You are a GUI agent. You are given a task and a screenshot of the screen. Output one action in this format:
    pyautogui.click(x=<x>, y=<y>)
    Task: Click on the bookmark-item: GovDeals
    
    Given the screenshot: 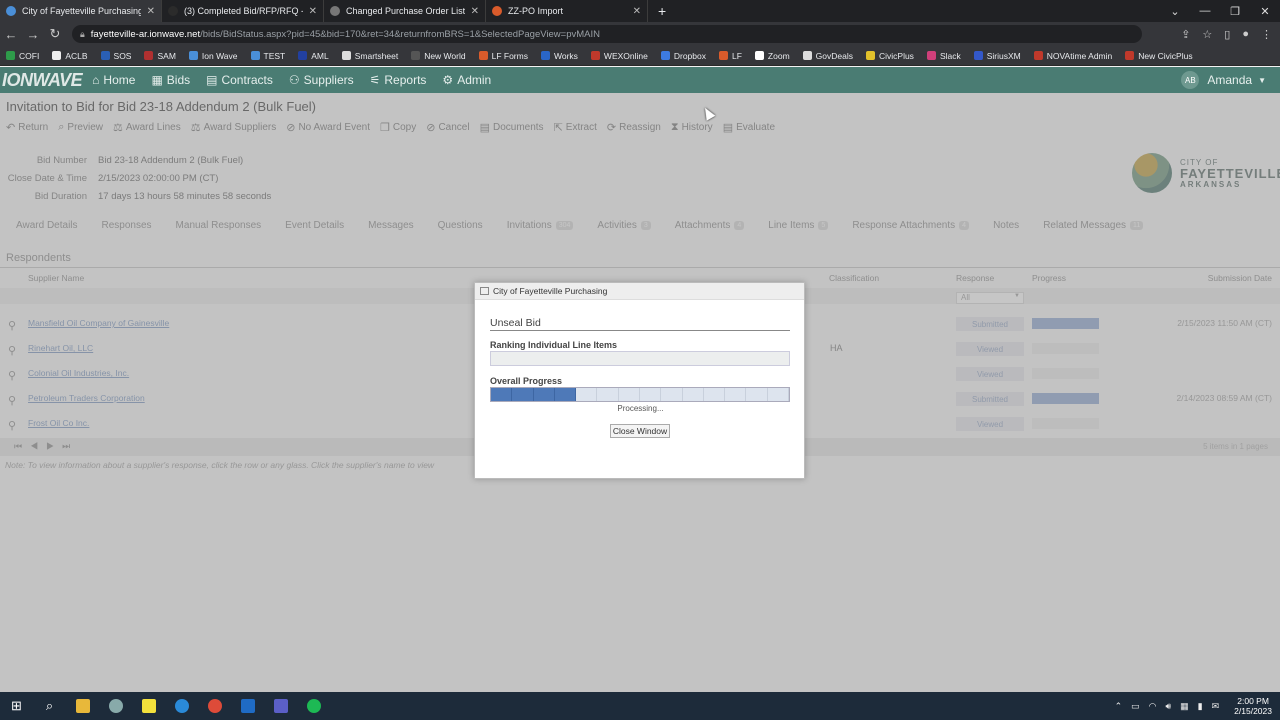 What is the action you would take?
    pyautogui.click(x=827, y=56)
    